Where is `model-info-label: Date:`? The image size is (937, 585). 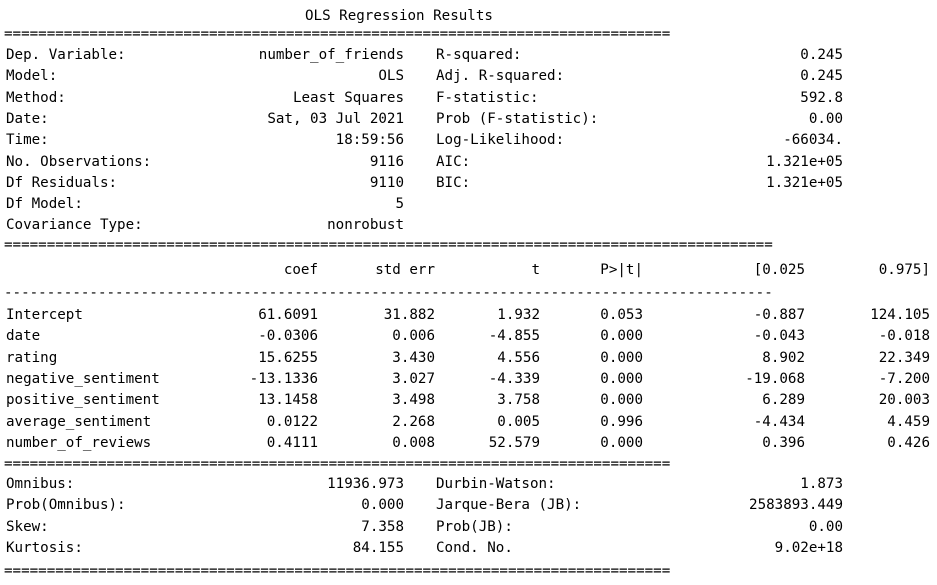
model-info-label: Date: is located at coordinates (27, 118).